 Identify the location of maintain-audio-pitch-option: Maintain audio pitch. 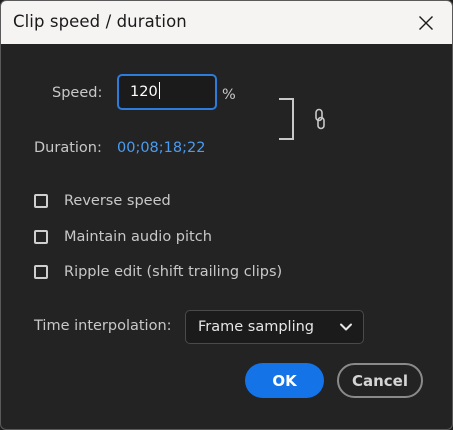
(123, 237).